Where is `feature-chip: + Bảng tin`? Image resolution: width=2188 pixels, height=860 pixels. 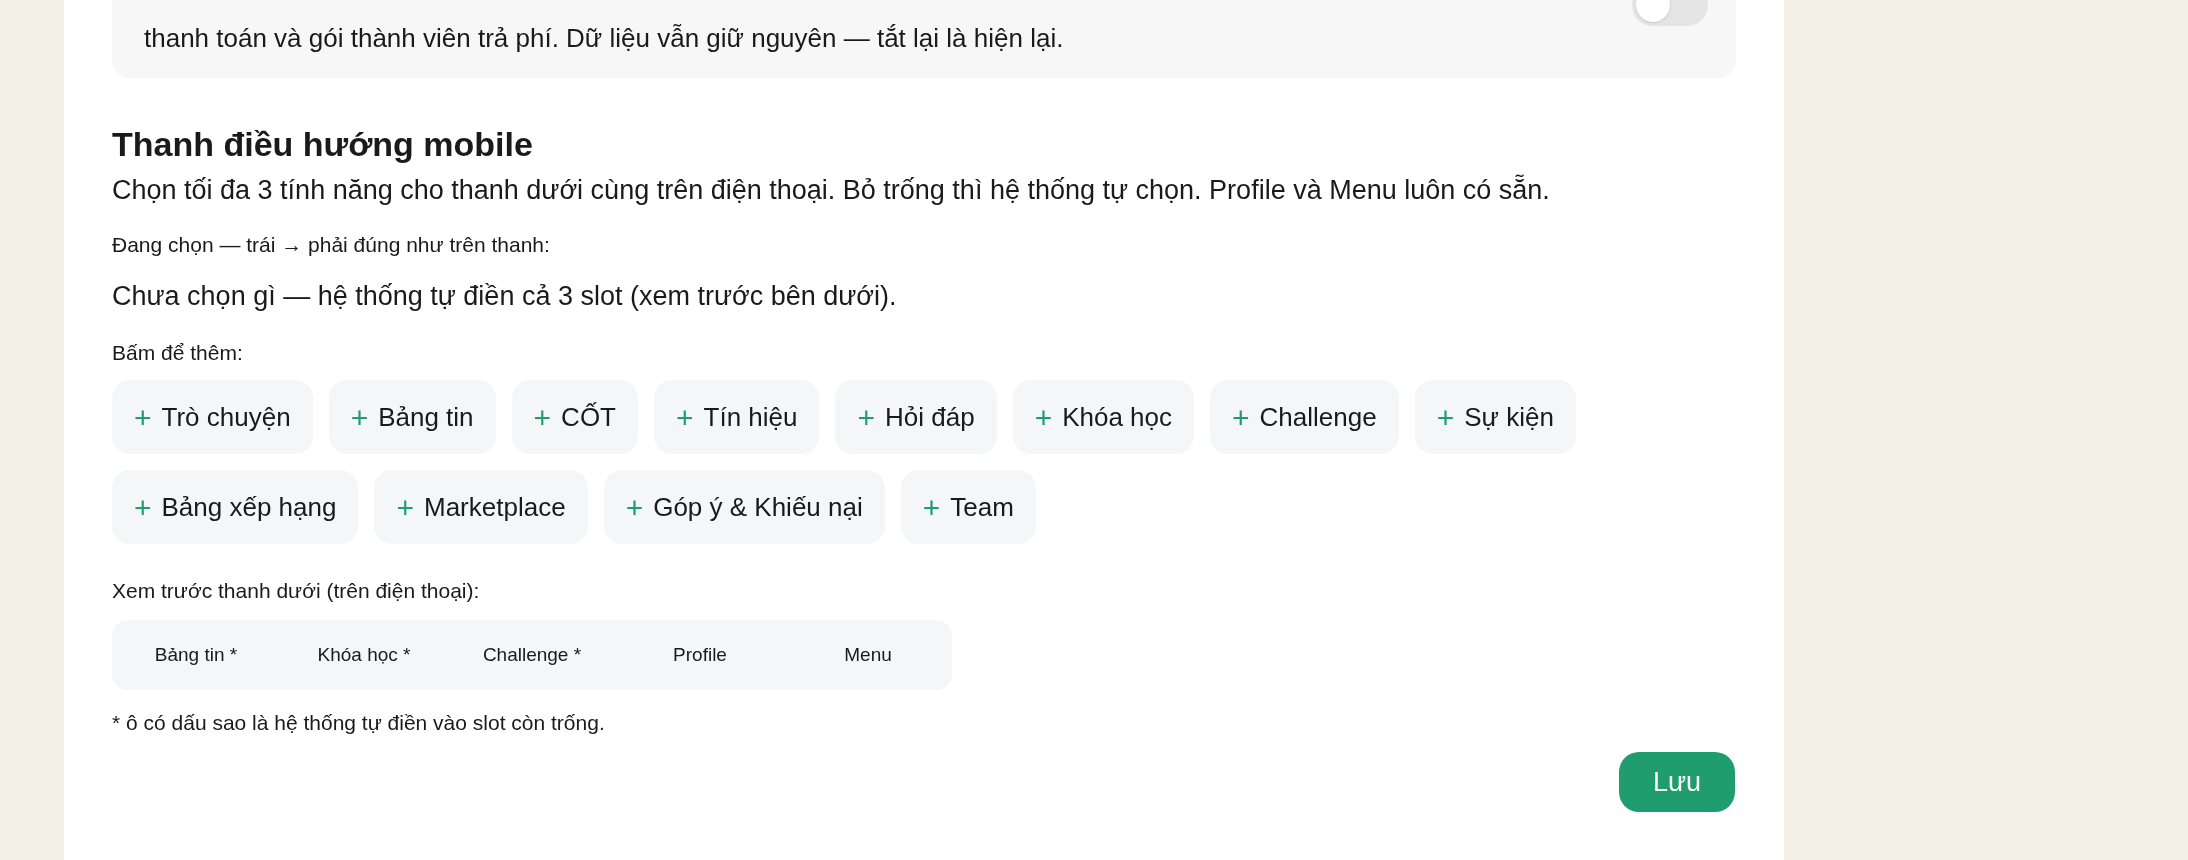 feature-chip: + Bảng tin is located at coordinates (412, 417).